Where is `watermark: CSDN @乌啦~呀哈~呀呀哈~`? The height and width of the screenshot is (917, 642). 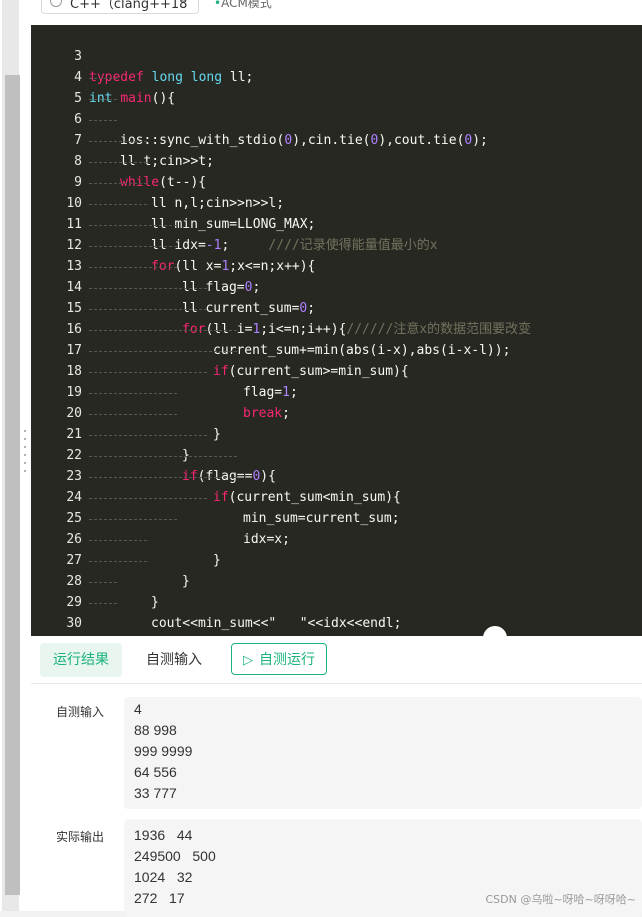
watermark: CSDN @乌啦~呀哈~呀呀哈~ is located at coordinates (560, 899).